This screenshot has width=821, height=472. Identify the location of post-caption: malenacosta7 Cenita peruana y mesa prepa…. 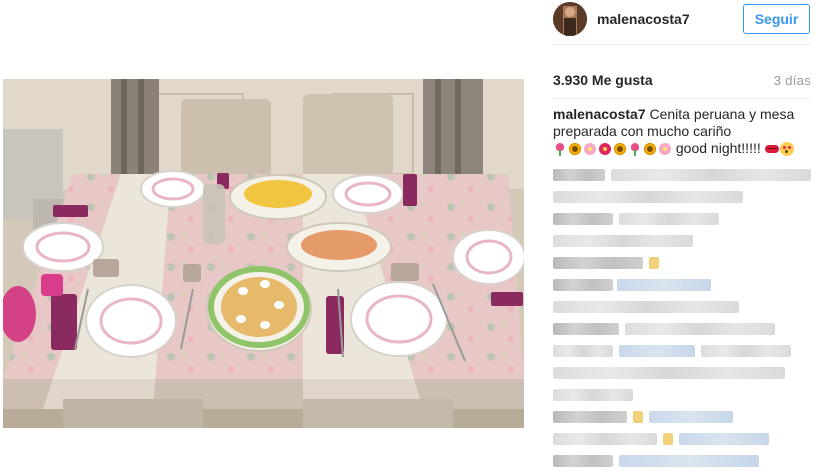
(684, 131).